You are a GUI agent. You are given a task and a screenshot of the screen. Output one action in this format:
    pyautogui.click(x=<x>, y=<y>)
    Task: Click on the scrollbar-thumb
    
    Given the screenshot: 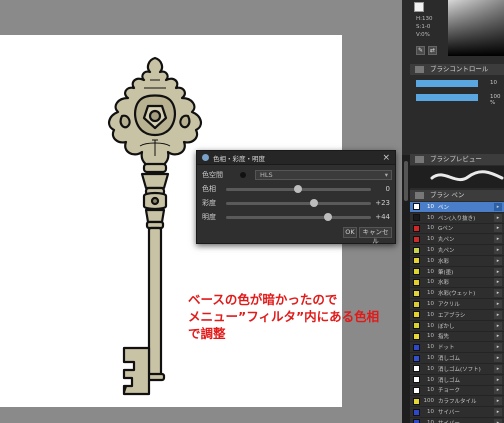 What is the action you would take?
    pyautogui.click(x=406, y=181)
    